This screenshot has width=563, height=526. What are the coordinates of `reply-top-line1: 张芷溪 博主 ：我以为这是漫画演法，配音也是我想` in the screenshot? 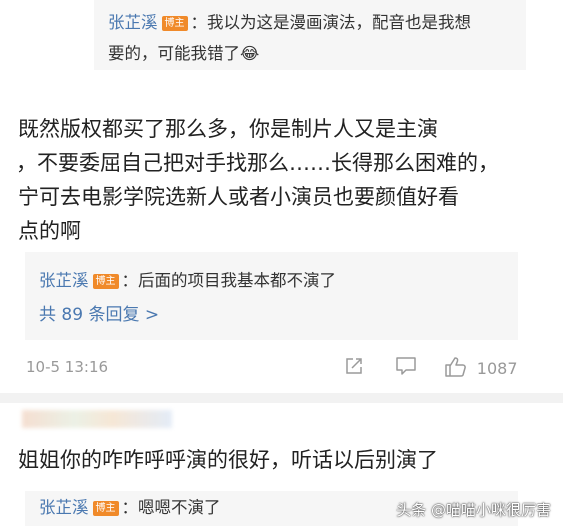 It's located at (289, 23).